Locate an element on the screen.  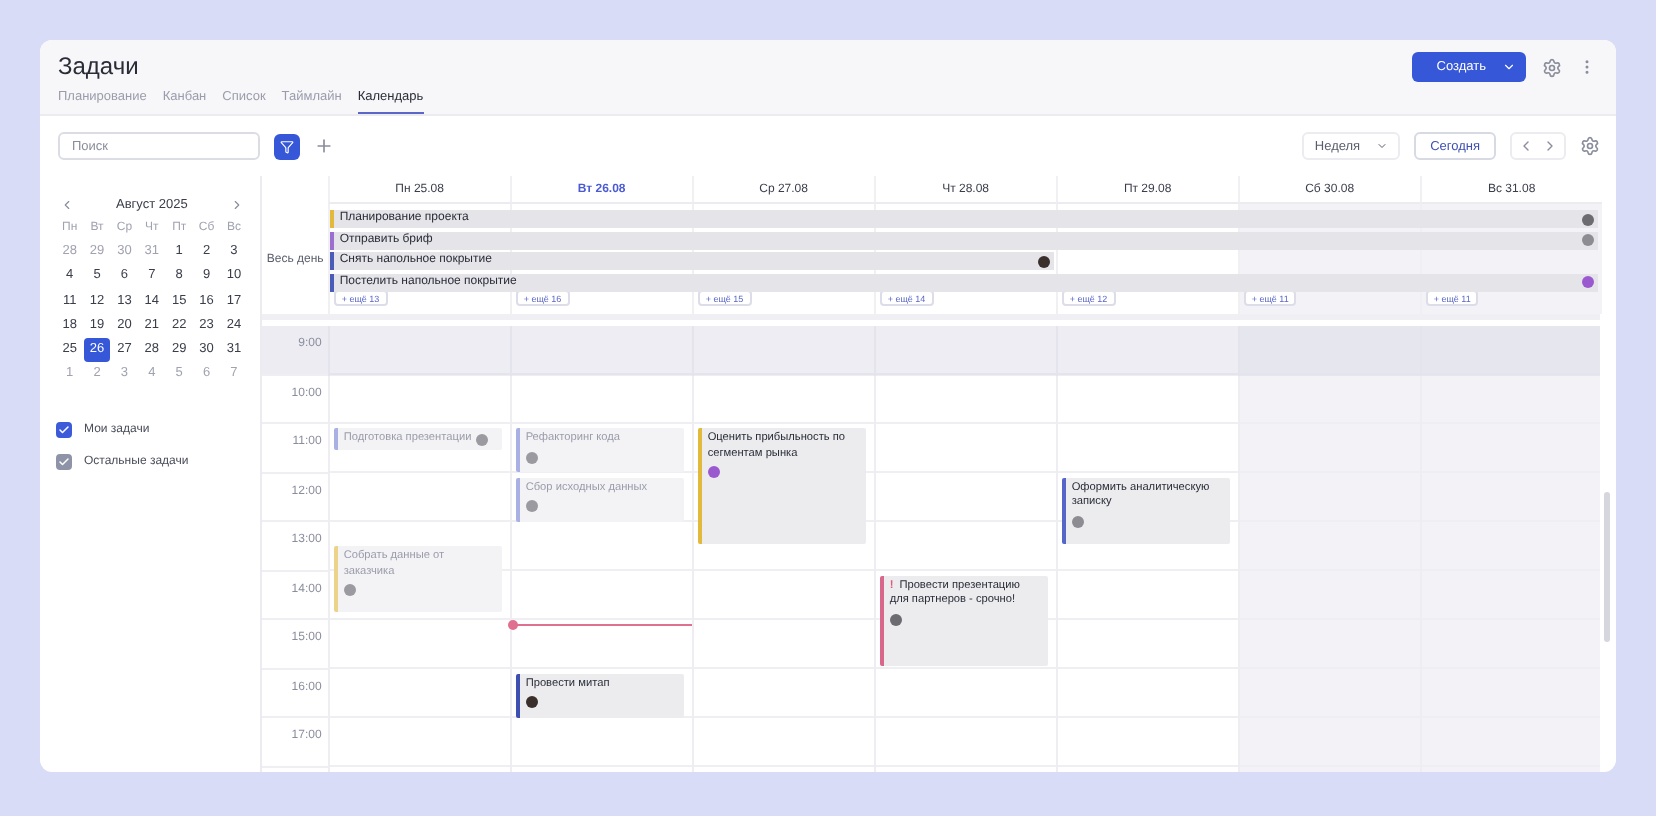
previous-icon is located at coordinates (1526, 146).